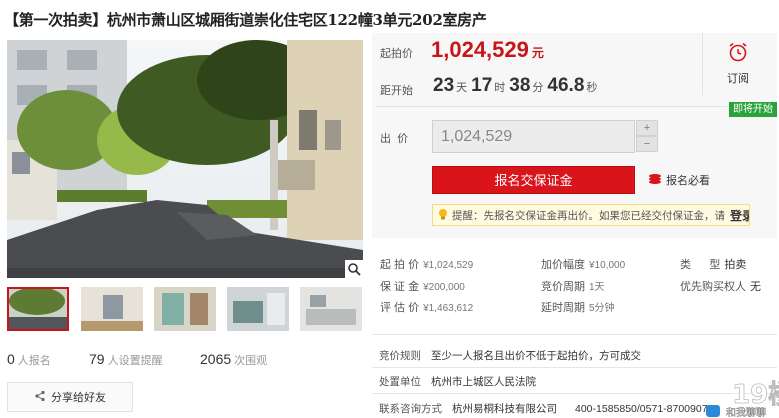  I want to click on subscribe-button: 订阅, so click(738, 62).